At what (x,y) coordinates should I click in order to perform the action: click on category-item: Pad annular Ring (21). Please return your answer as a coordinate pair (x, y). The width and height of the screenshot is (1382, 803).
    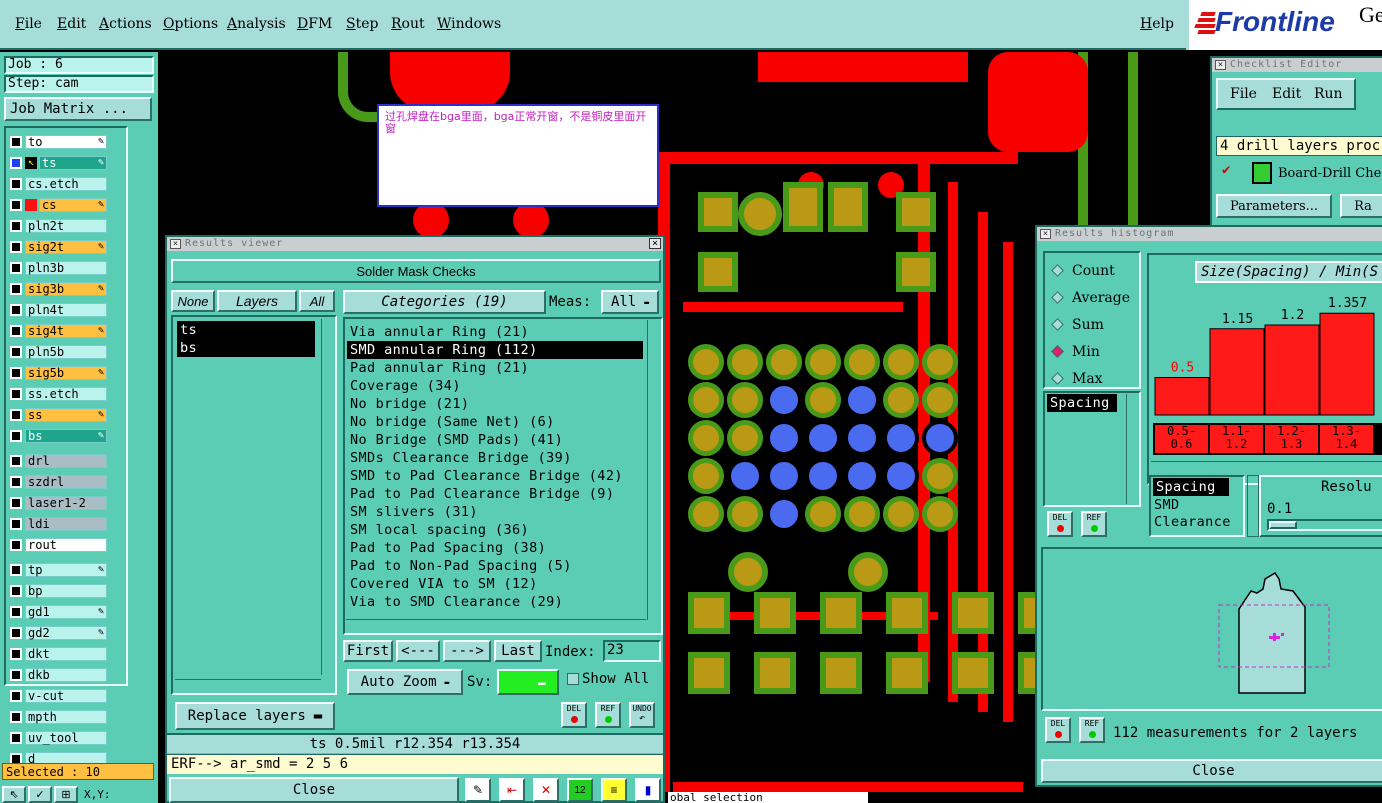
    Looking at the image, I should click on (495, 368).